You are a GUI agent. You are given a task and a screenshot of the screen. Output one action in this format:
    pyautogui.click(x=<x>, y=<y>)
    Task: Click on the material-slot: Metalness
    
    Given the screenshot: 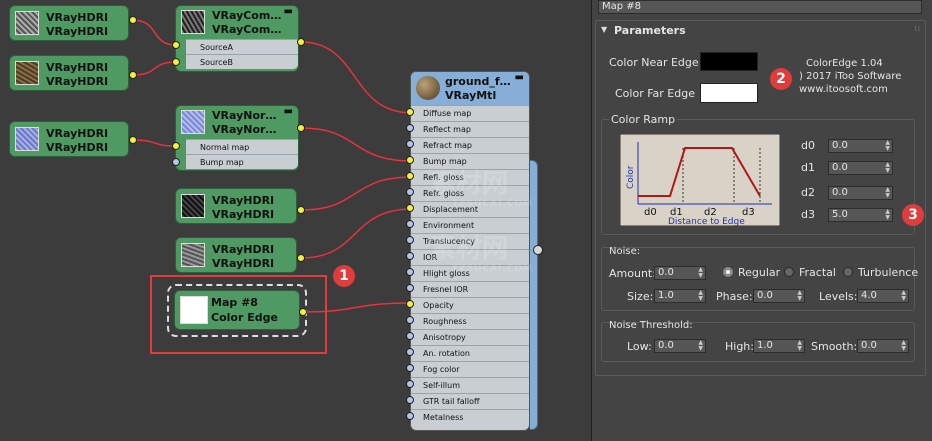 What is the action you would take?
    pyautogui.click(x=470, y=417)
    